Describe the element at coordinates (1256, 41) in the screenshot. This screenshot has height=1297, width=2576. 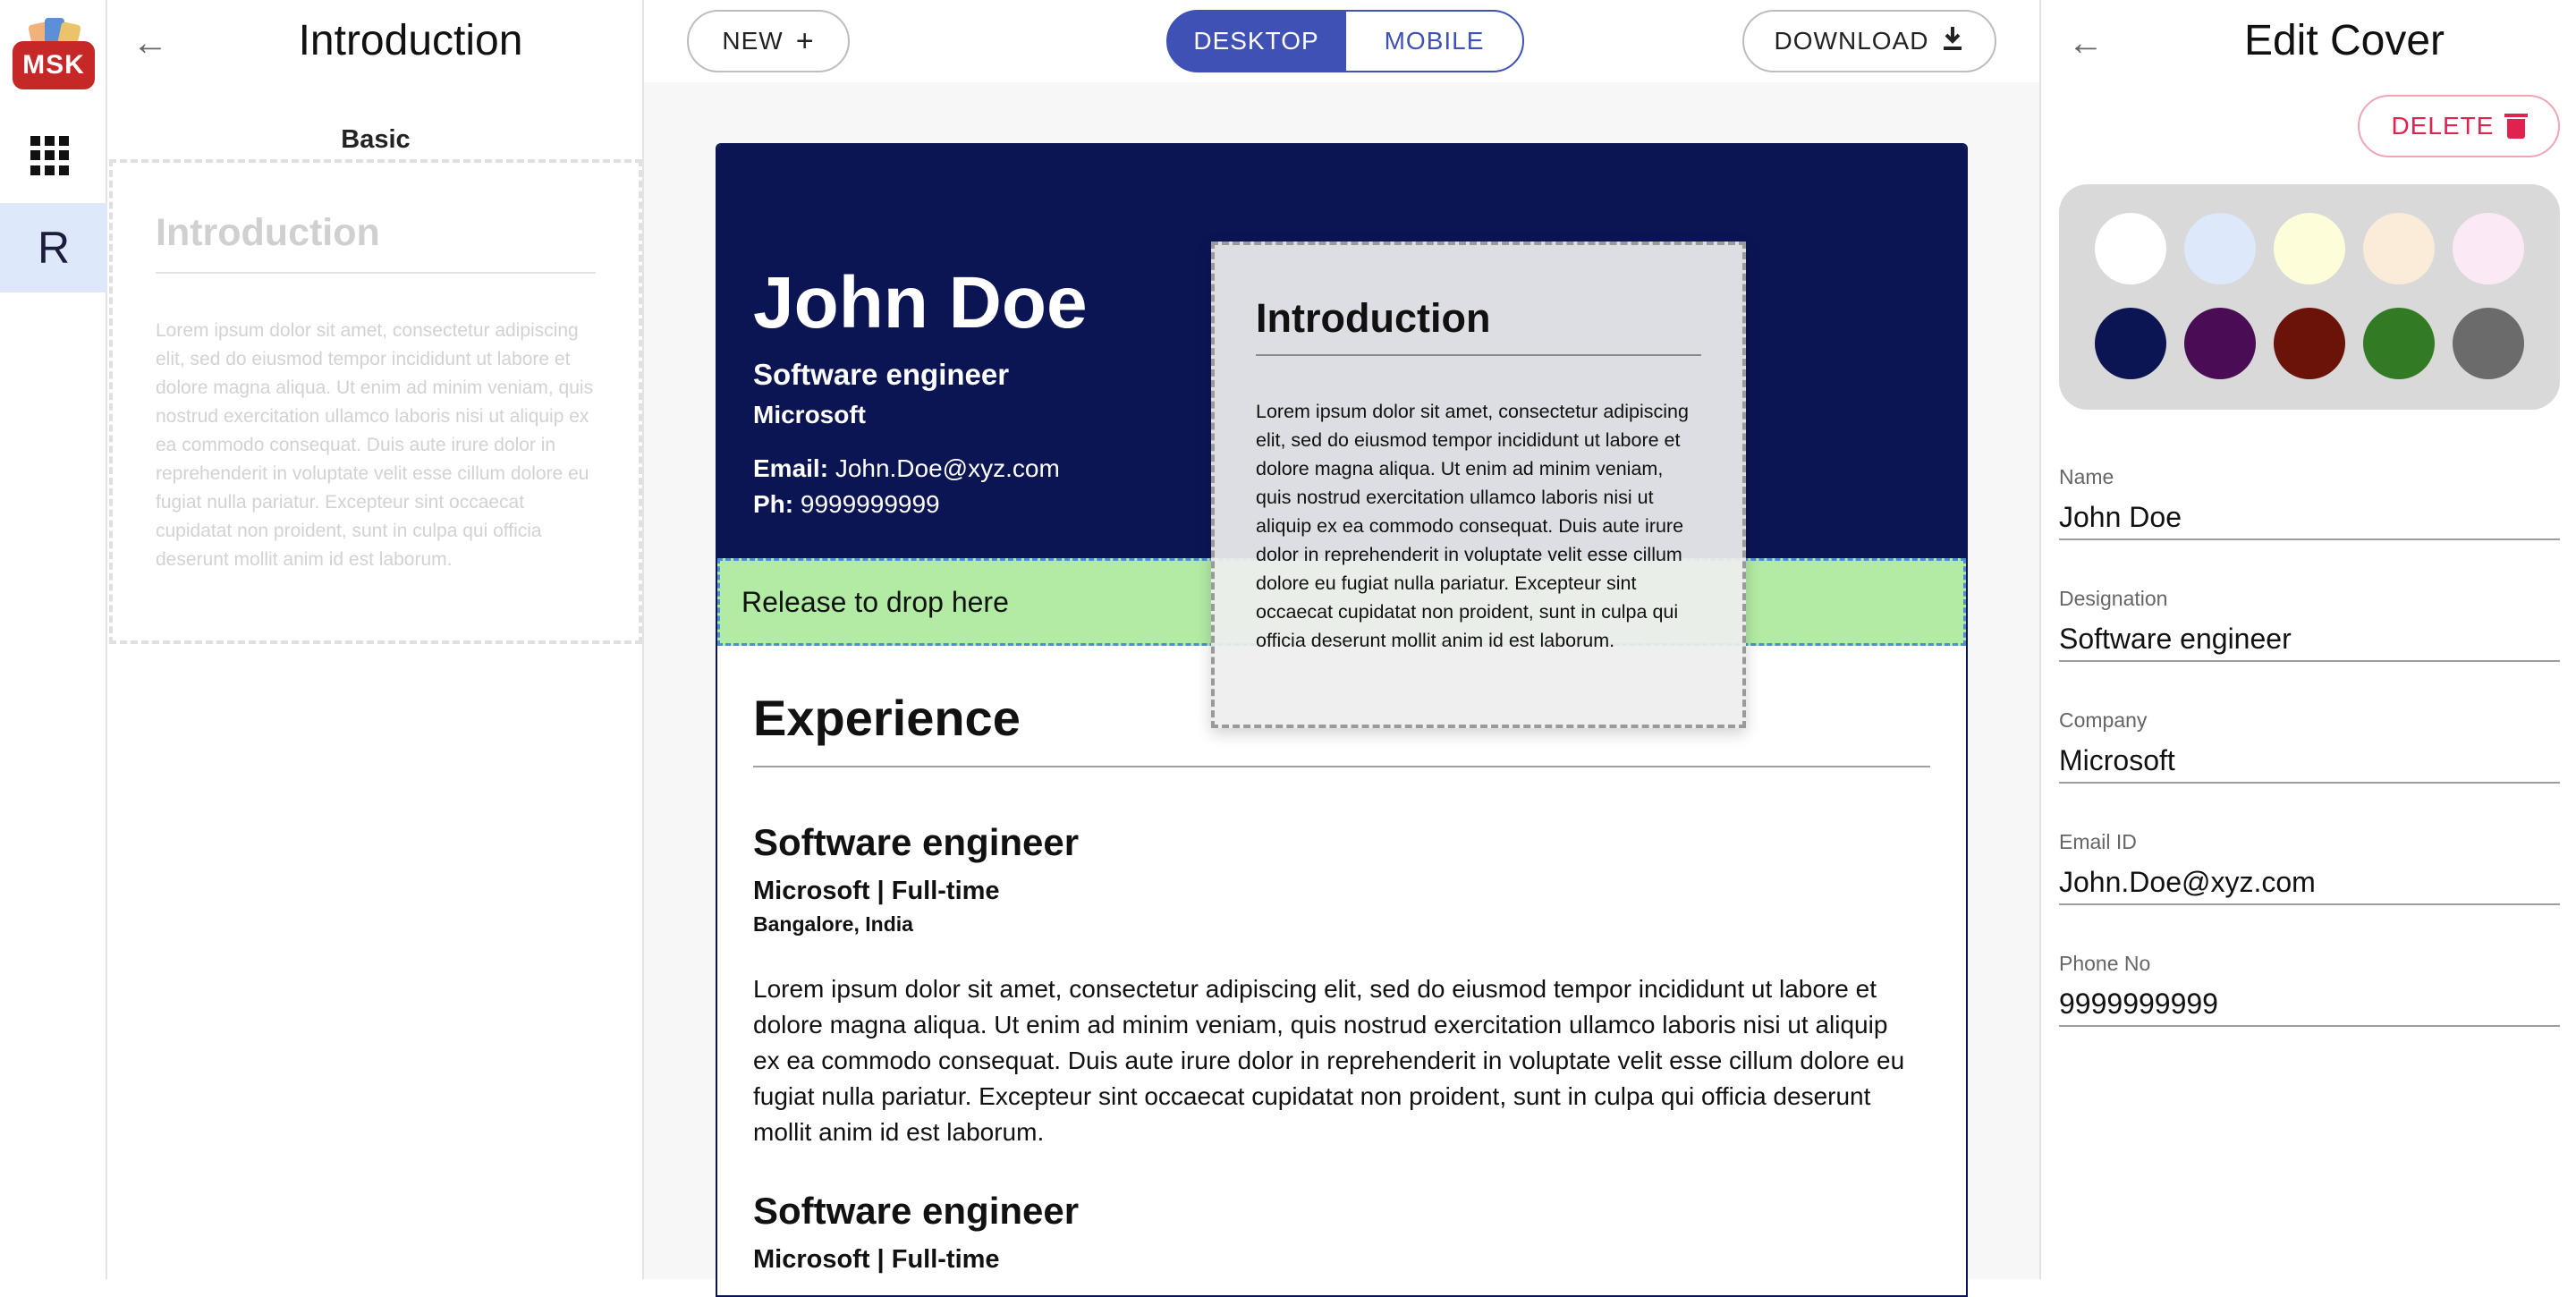
I see `desktop-view-button: DESKTOP` at that location.